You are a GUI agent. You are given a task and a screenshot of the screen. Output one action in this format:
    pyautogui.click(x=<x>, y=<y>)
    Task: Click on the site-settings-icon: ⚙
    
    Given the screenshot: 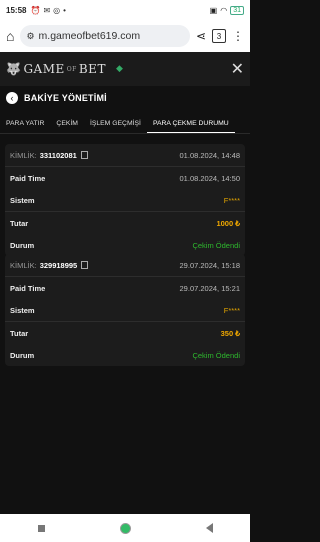 What is the action you would take?
    pyautogui.click(x=30, y=36)
    